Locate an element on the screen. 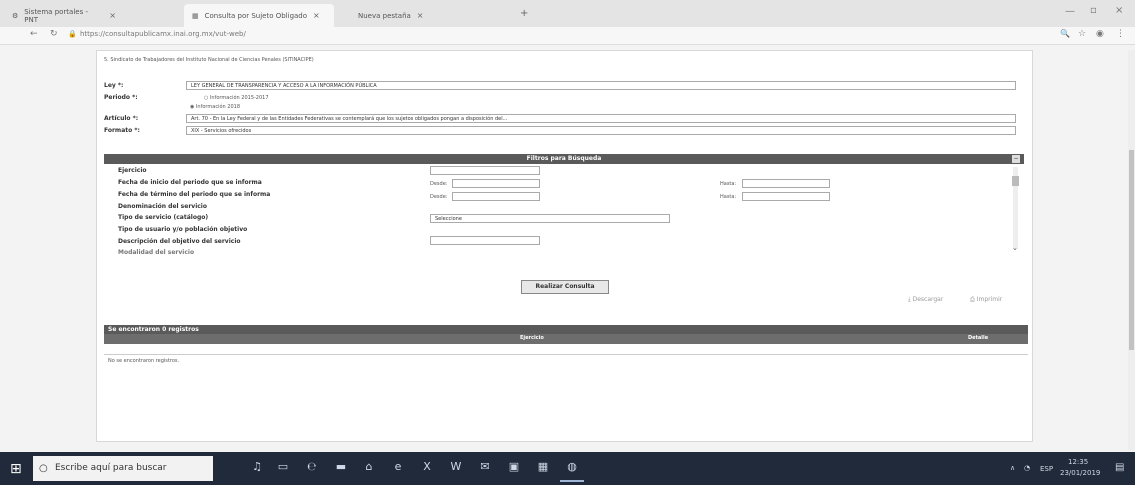  network-icon: ◔ is located at coordinates (1027, 468).